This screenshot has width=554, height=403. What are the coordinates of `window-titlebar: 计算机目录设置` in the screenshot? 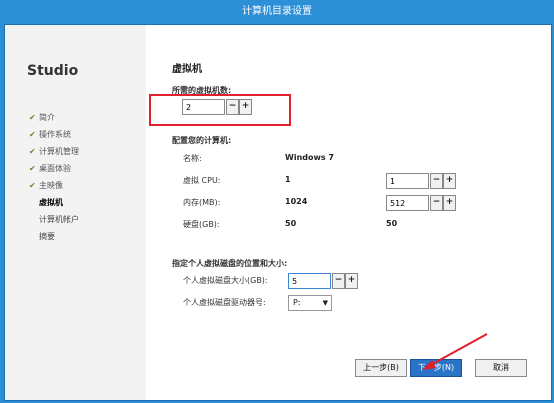 It's located at (277, 12).